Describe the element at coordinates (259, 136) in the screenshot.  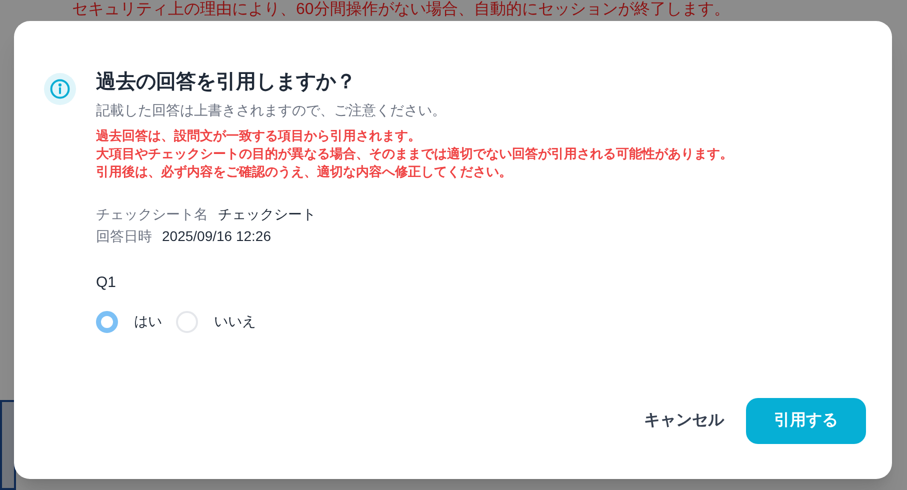
I see `warning-text: 過去回答は、設問文が一致する項目から引用されます。` at that location.